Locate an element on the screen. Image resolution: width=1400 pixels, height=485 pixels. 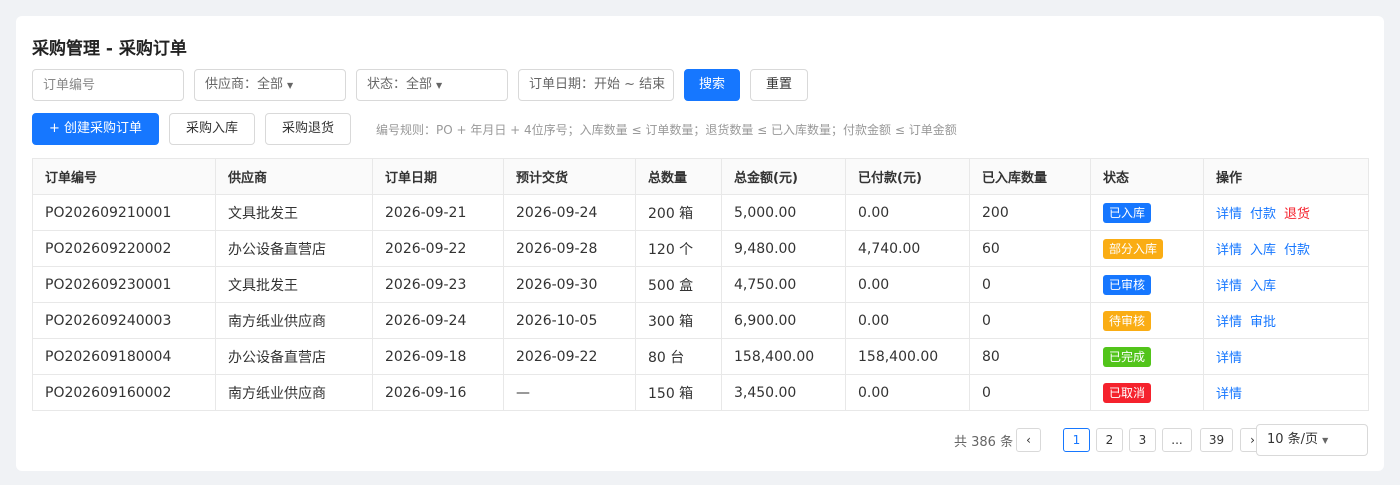
cell-amount: 5,000.00 is located at coordinates (783, 212).